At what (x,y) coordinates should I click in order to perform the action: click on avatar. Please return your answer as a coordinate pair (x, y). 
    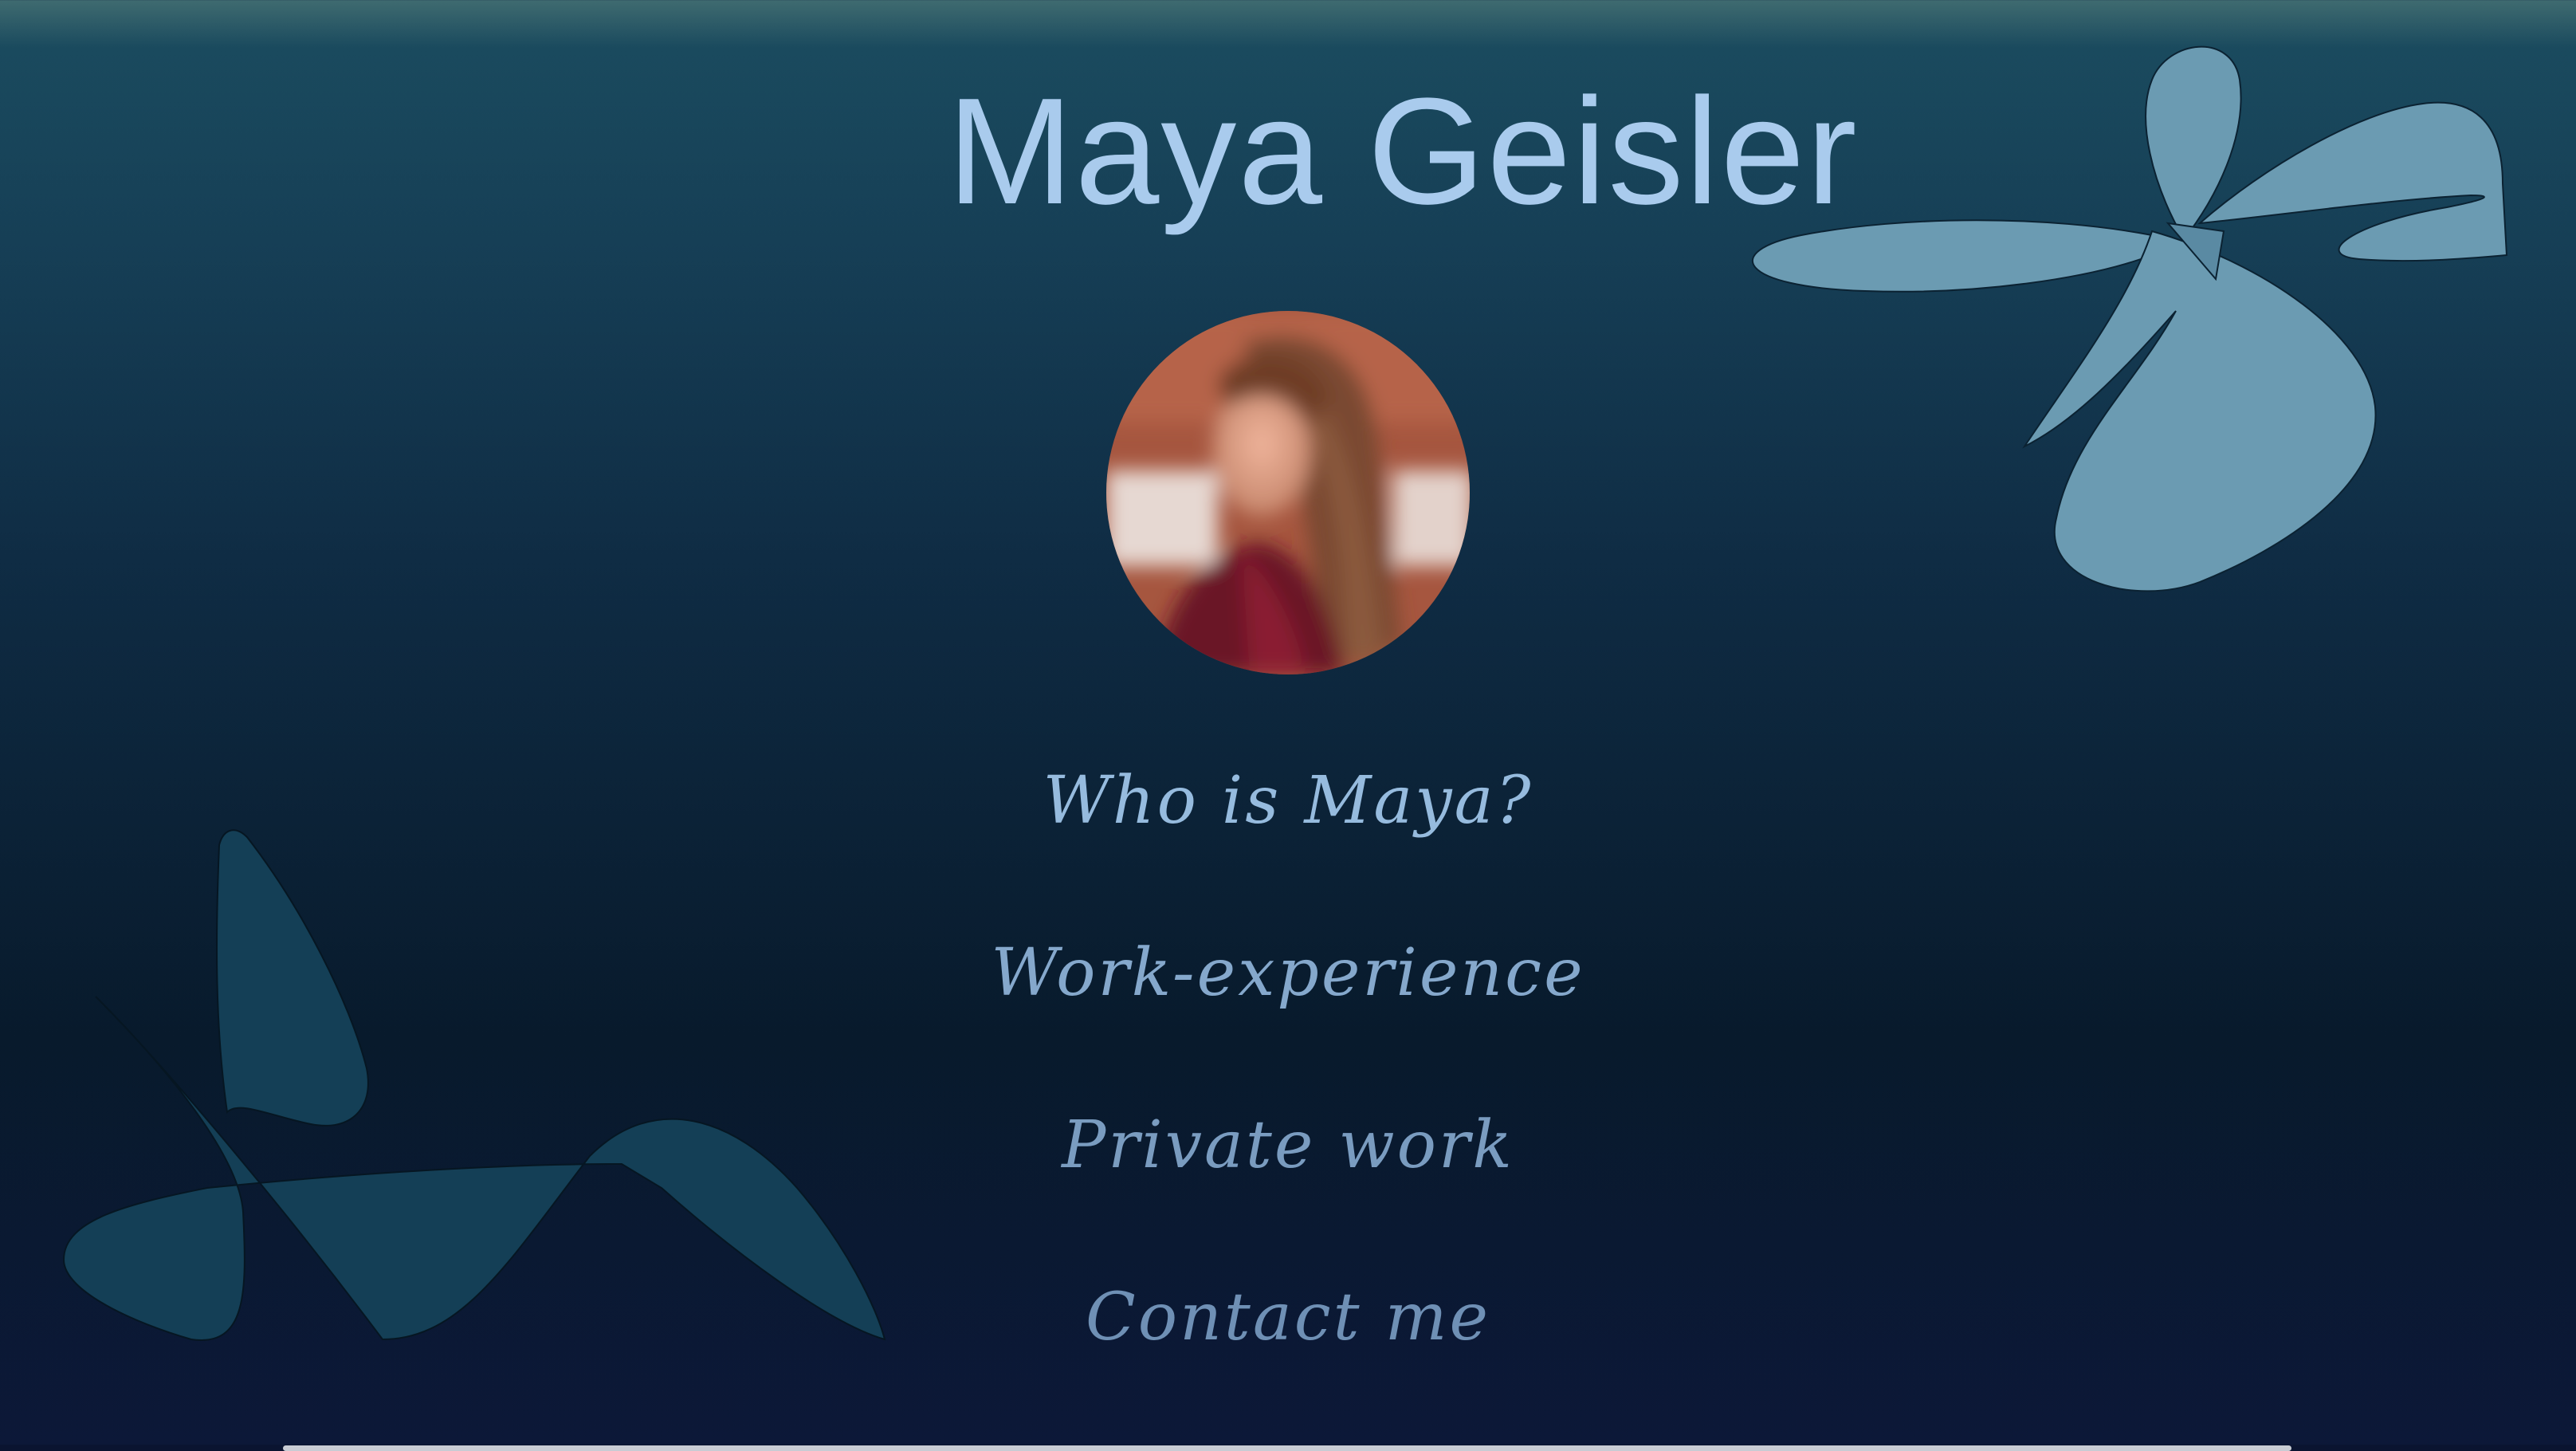
    Looking at the image, I should click on (1288, 492).